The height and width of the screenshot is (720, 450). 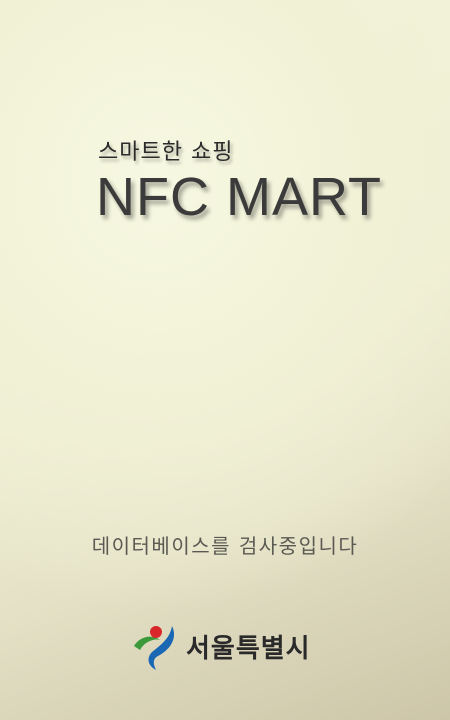 I want to click on seoul-city-logo-text: 서울특별시, so click(x=248, y=648).